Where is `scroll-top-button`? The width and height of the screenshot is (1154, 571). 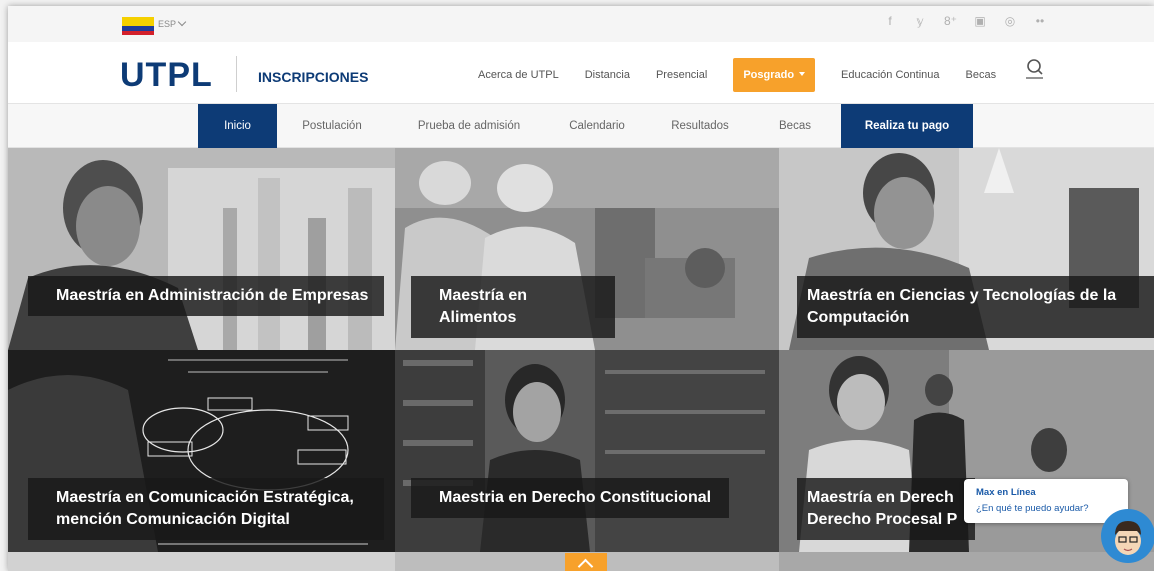 scroll-top-button is located at coordinates (586, 562).